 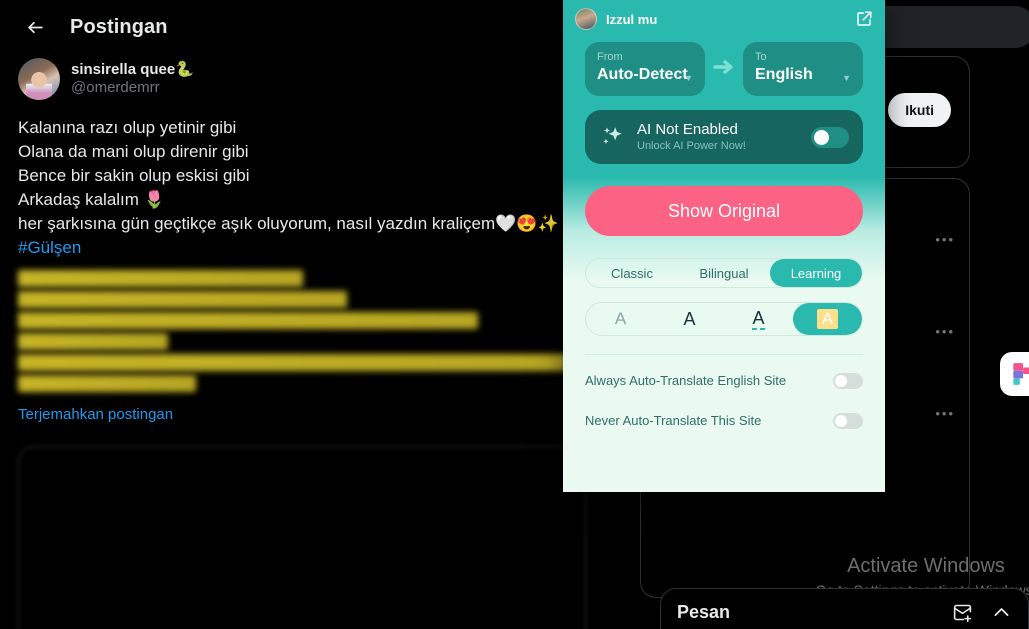 What do you see at coordinates (830, 137) in the screenshot?
I see `ai-enable-toggle` at bounding box center [830, 137].